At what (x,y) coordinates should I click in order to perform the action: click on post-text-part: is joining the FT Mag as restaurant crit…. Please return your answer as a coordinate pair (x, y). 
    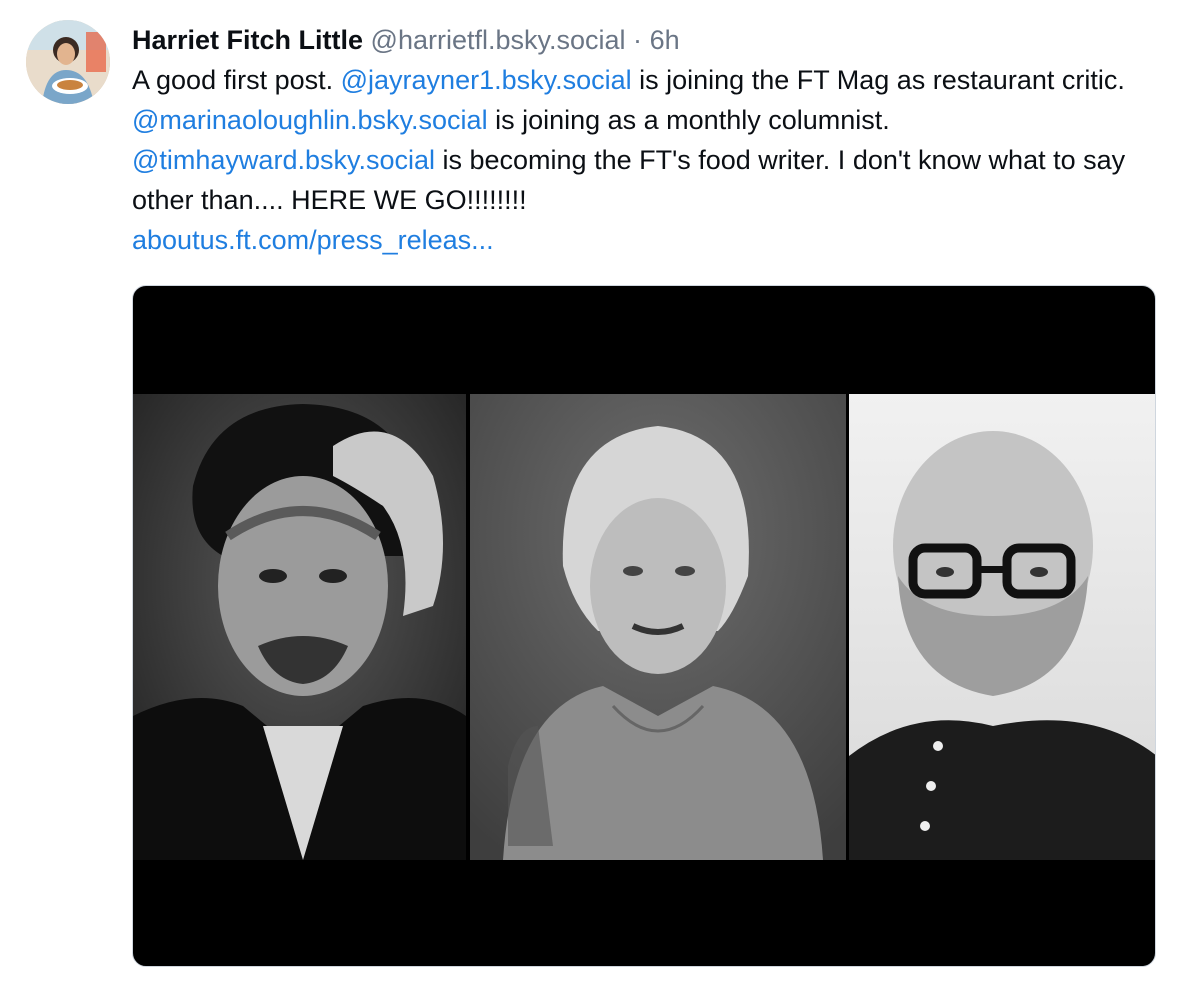
    Looking at the image, I should click on (878, 80).